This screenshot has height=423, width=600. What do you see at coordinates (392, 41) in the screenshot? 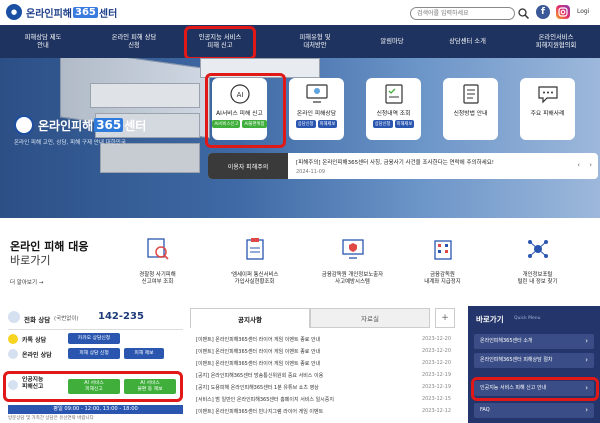
I see `nav-item-notices: 알림마당` at bounding box center [392, 41].